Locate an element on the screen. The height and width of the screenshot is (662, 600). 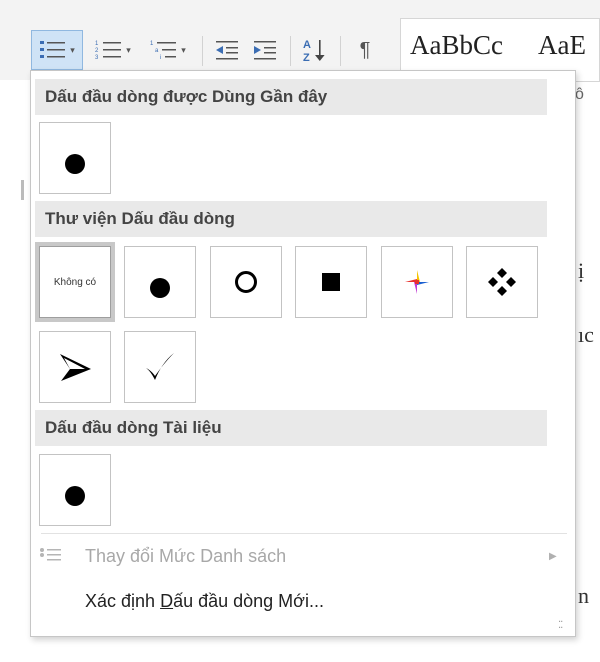
sort-az-icon: A Z is located at coordinates (314, 51).